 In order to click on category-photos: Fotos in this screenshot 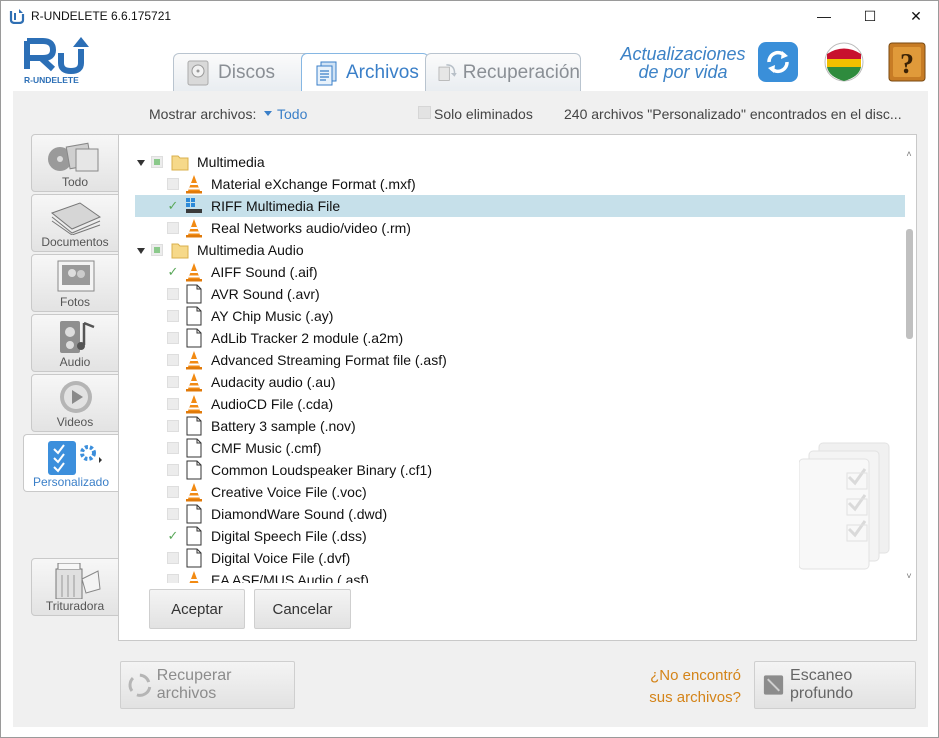, I will do `click(75, 283)`.